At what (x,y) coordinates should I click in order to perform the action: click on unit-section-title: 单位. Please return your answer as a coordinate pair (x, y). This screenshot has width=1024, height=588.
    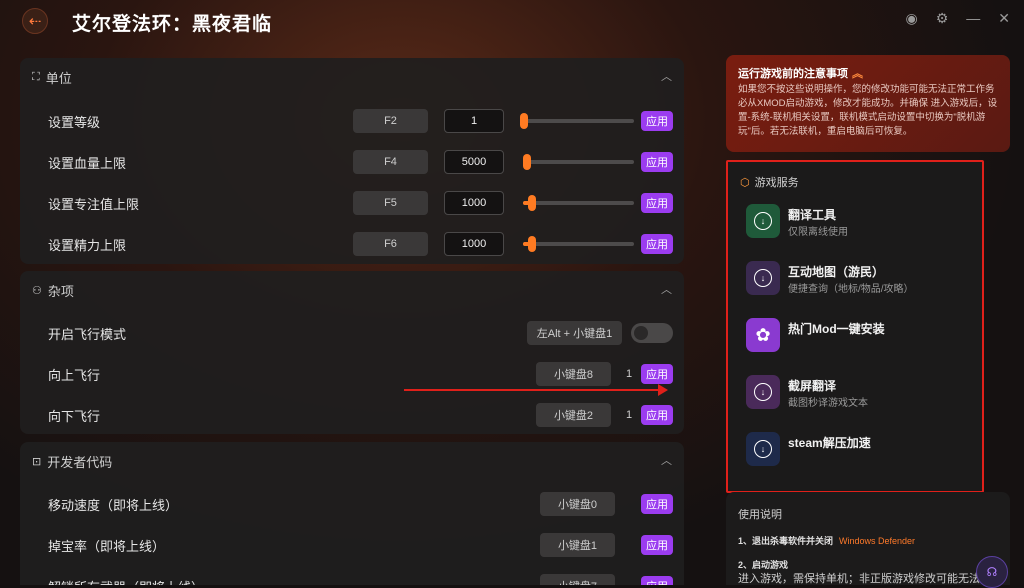
    Looking at the image, I should click on (58, 78).